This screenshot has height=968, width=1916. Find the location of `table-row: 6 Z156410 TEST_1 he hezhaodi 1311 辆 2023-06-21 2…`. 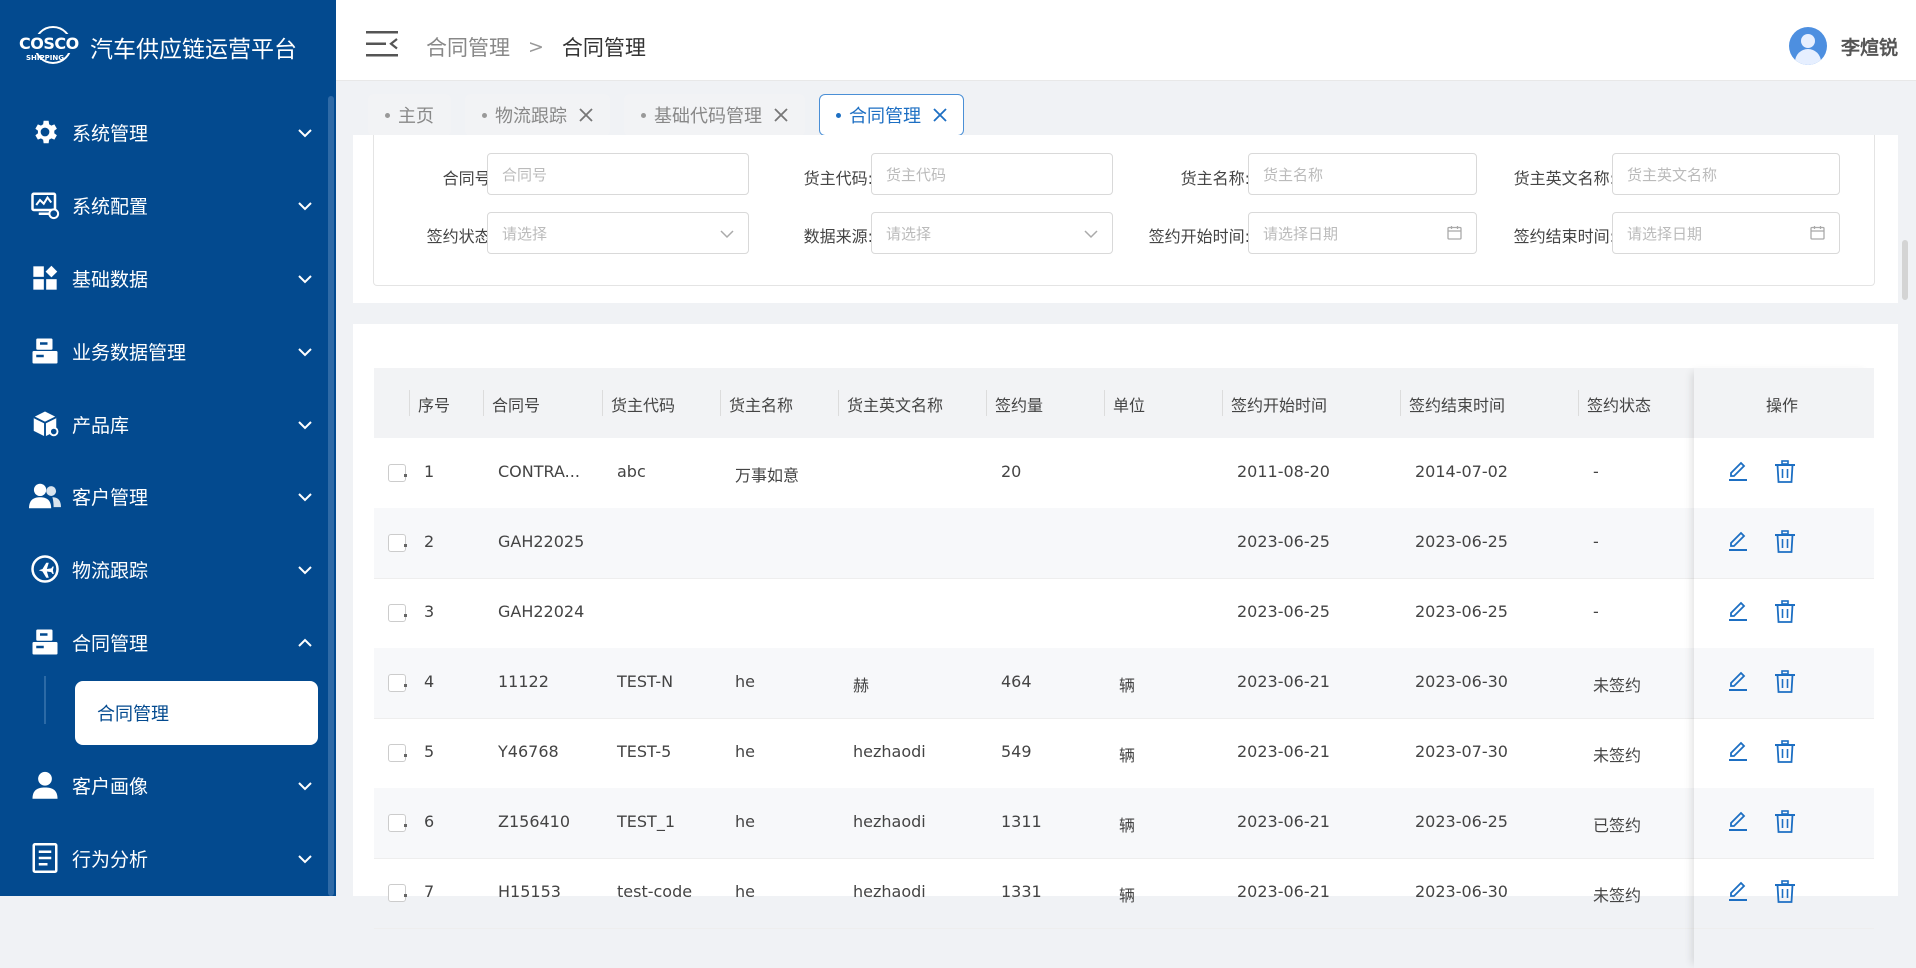

table-row: 6 Z156410 TEST_1 he hezhaodi 1311 辆 2023-06-21 2… is located at coordinates (1124, 823).